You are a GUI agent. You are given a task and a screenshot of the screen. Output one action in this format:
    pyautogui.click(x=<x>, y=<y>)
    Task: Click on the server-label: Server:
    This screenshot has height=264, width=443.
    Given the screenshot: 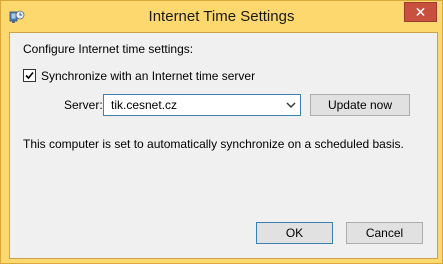 What is the action you would take?
    pyautogui.click(x=83, y=105)
    